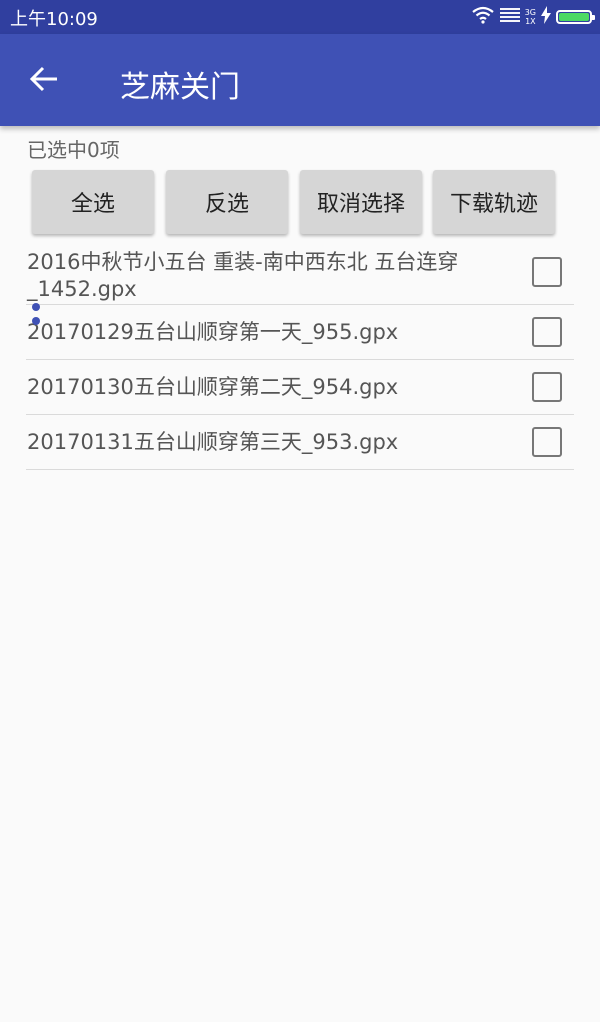  What do you see at coordinates (213, 332) in the screenshot?
I see `file-name: 20170129五台山顺穿第一天_955.gpx` at bounding box center [213, 332].